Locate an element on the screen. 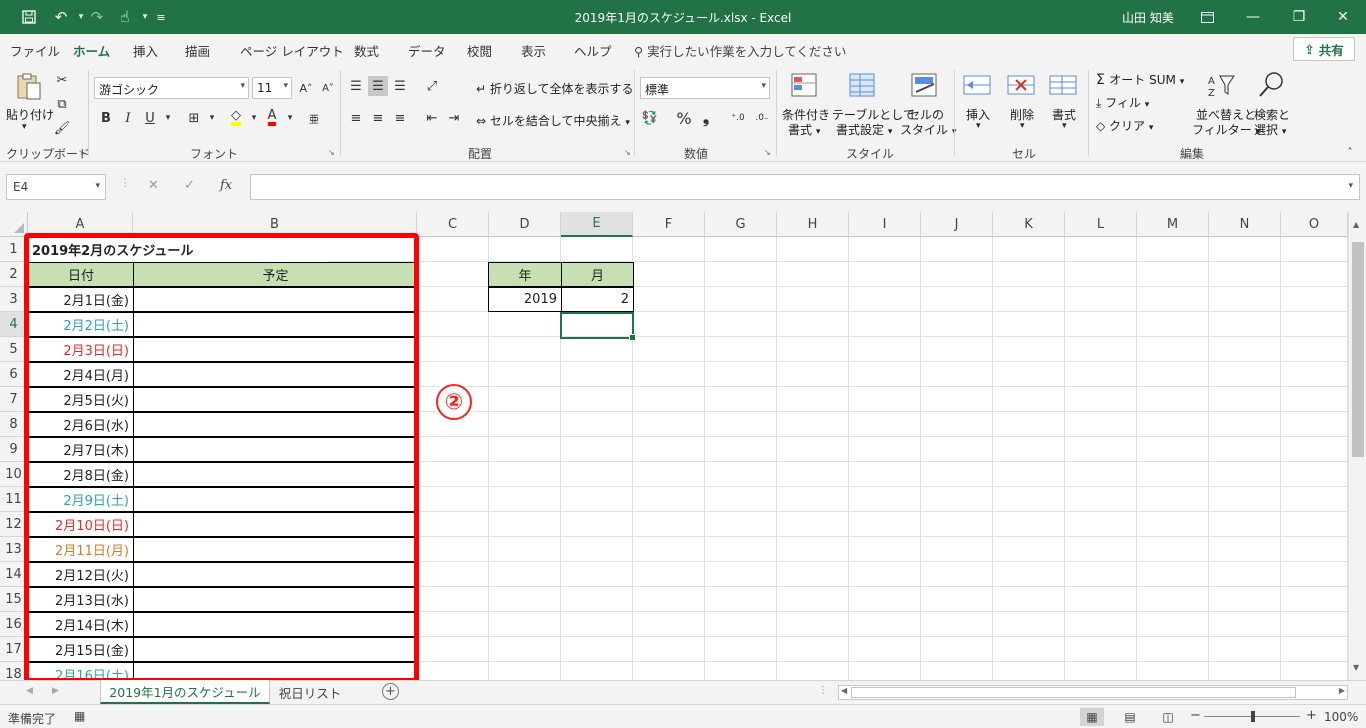 Image resolution: width=1366 pixels, height=728 pixels. zoom-in-icon: + is located at coordinates (1311, 715).